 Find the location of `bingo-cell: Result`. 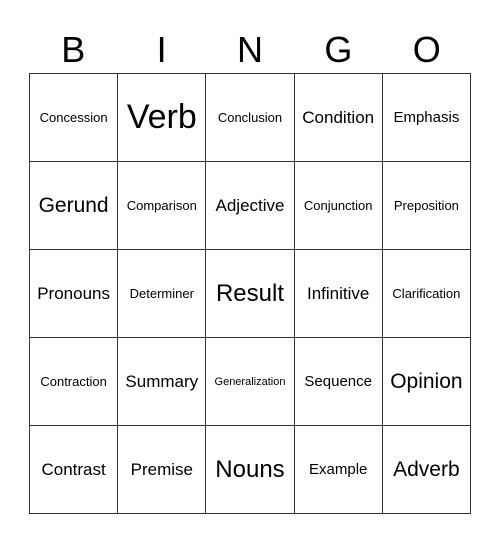

bingo-cell: Result is located at coordinates (250, 294).